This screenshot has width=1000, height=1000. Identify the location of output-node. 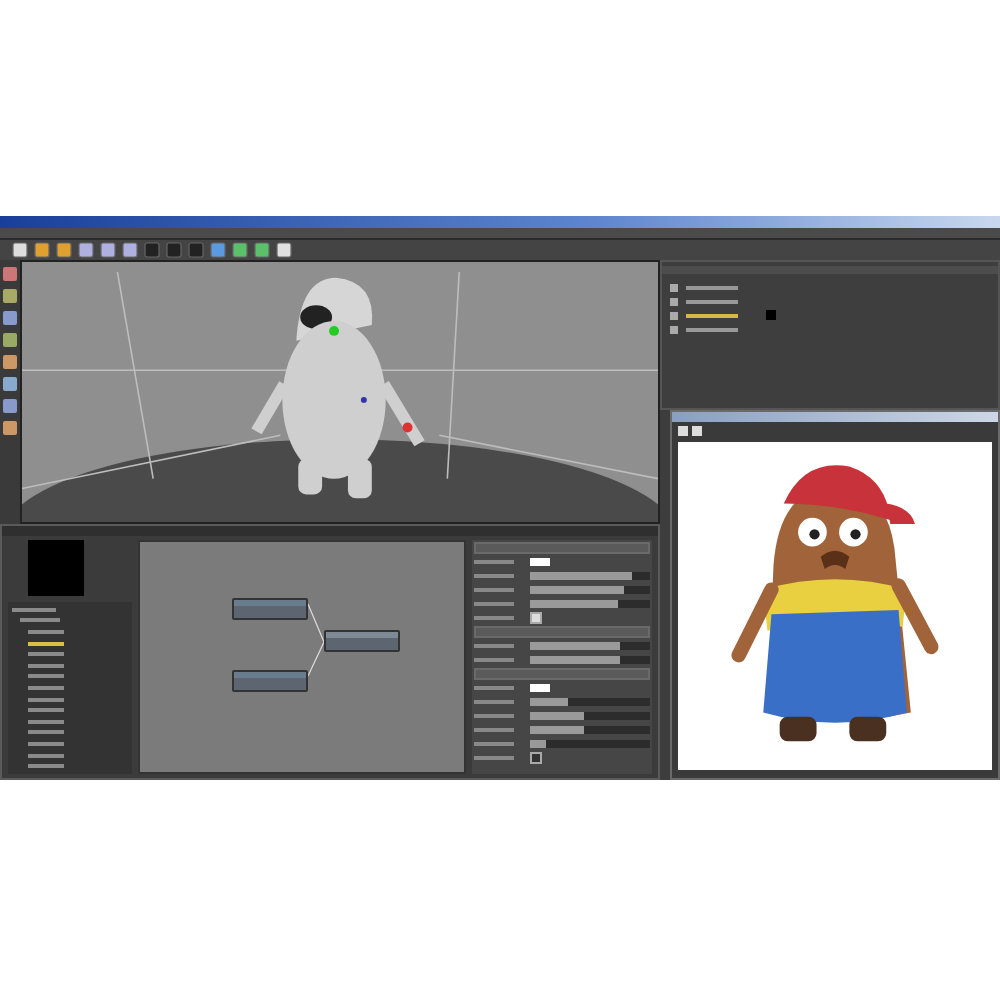
(362, 641).